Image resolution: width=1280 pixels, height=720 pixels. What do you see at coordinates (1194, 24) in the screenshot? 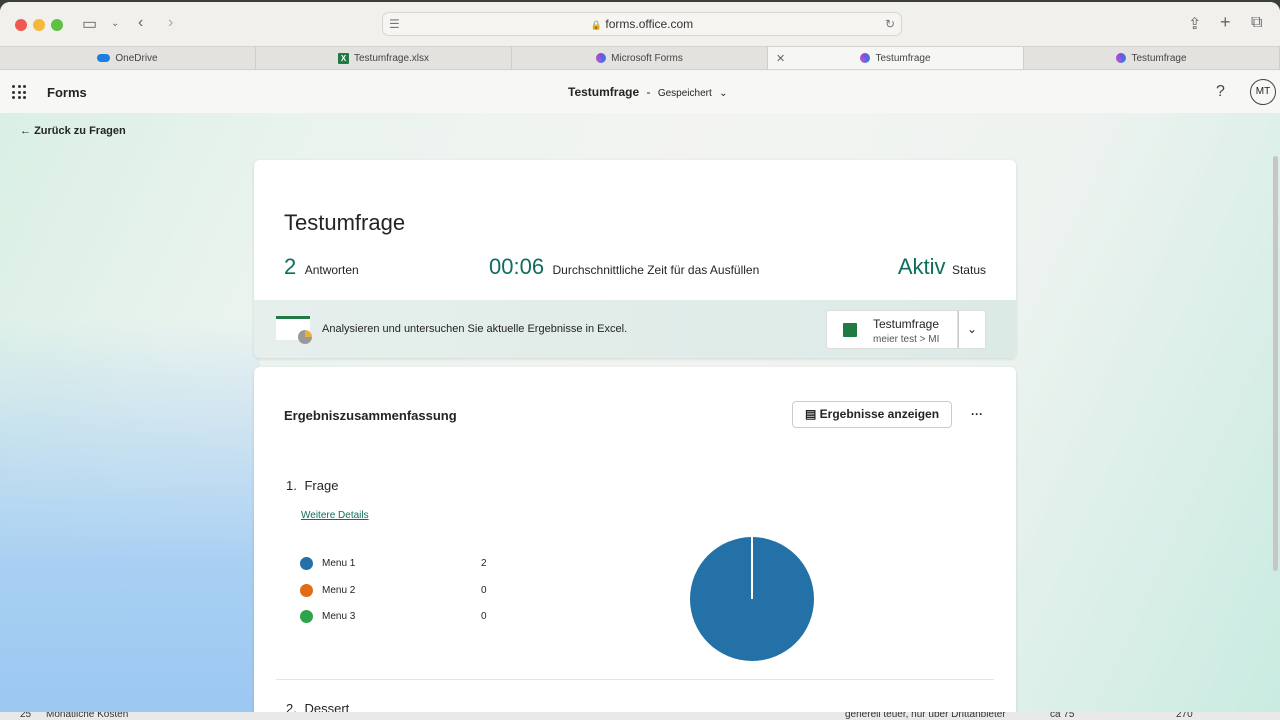
I see `share-icon: ⇪` at bounding box center [1194, 24].